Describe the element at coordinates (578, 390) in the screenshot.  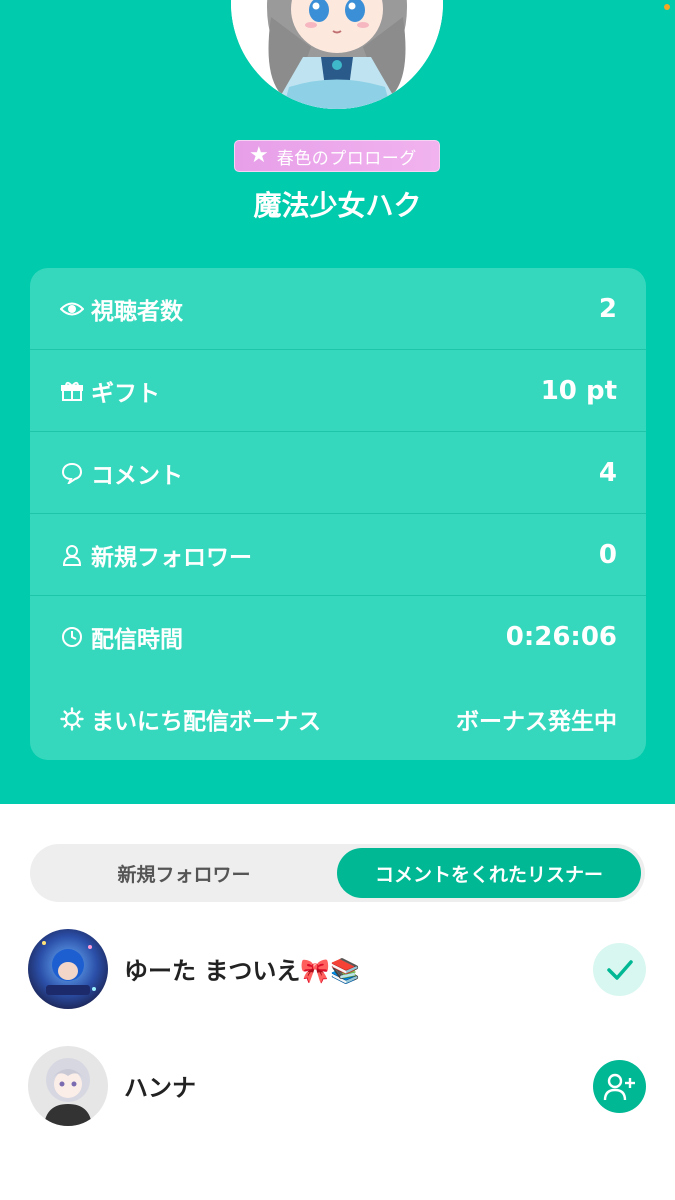
I see `stat-value: 10 pt` at that location.